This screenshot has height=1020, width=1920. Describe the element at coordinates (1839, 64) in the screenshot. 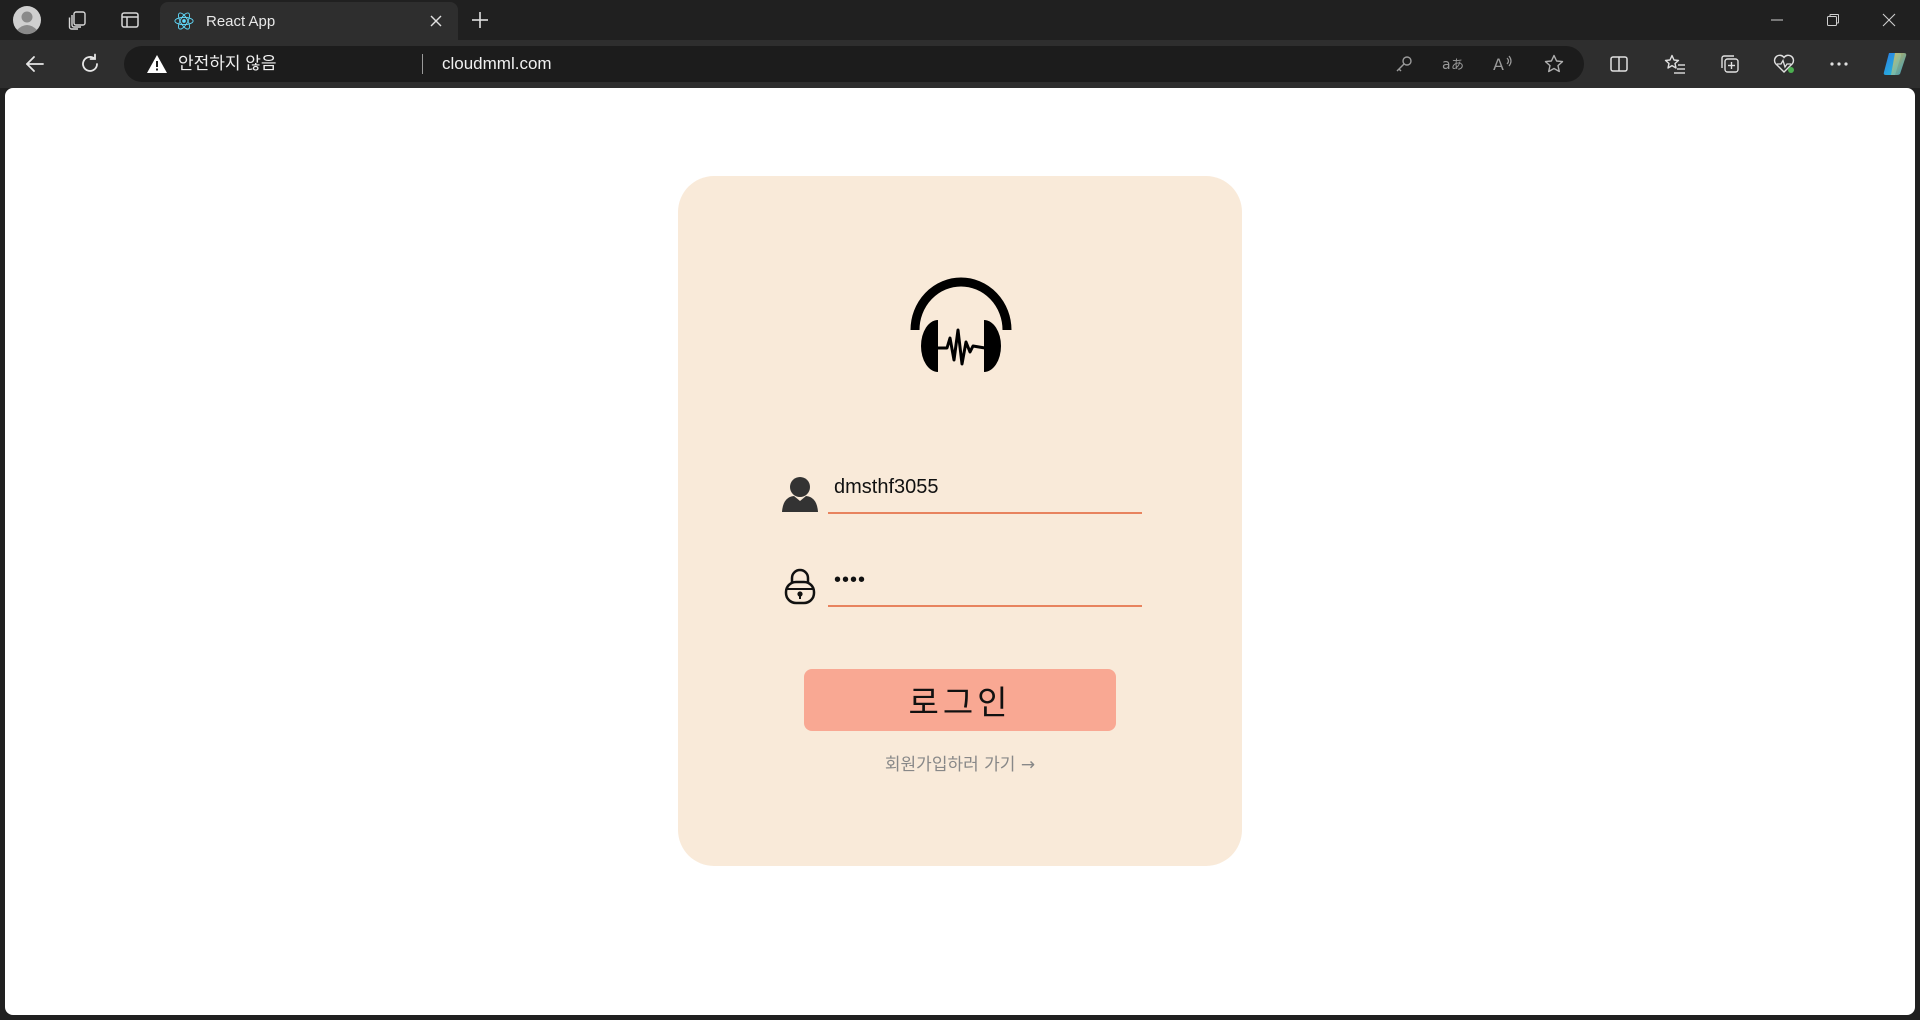

I see `more-icon` at that location.